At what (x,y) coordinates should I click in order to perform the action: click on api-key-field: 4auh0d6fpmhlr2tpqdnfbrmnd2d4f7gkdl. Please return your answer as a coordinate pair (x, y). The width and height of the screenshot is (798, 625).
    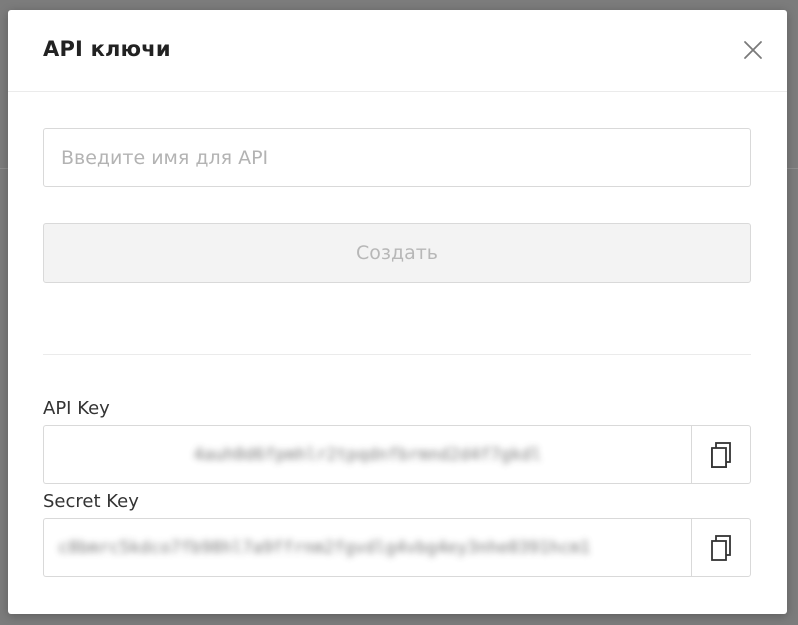
    Looking at the image, I should click on (367, 454).